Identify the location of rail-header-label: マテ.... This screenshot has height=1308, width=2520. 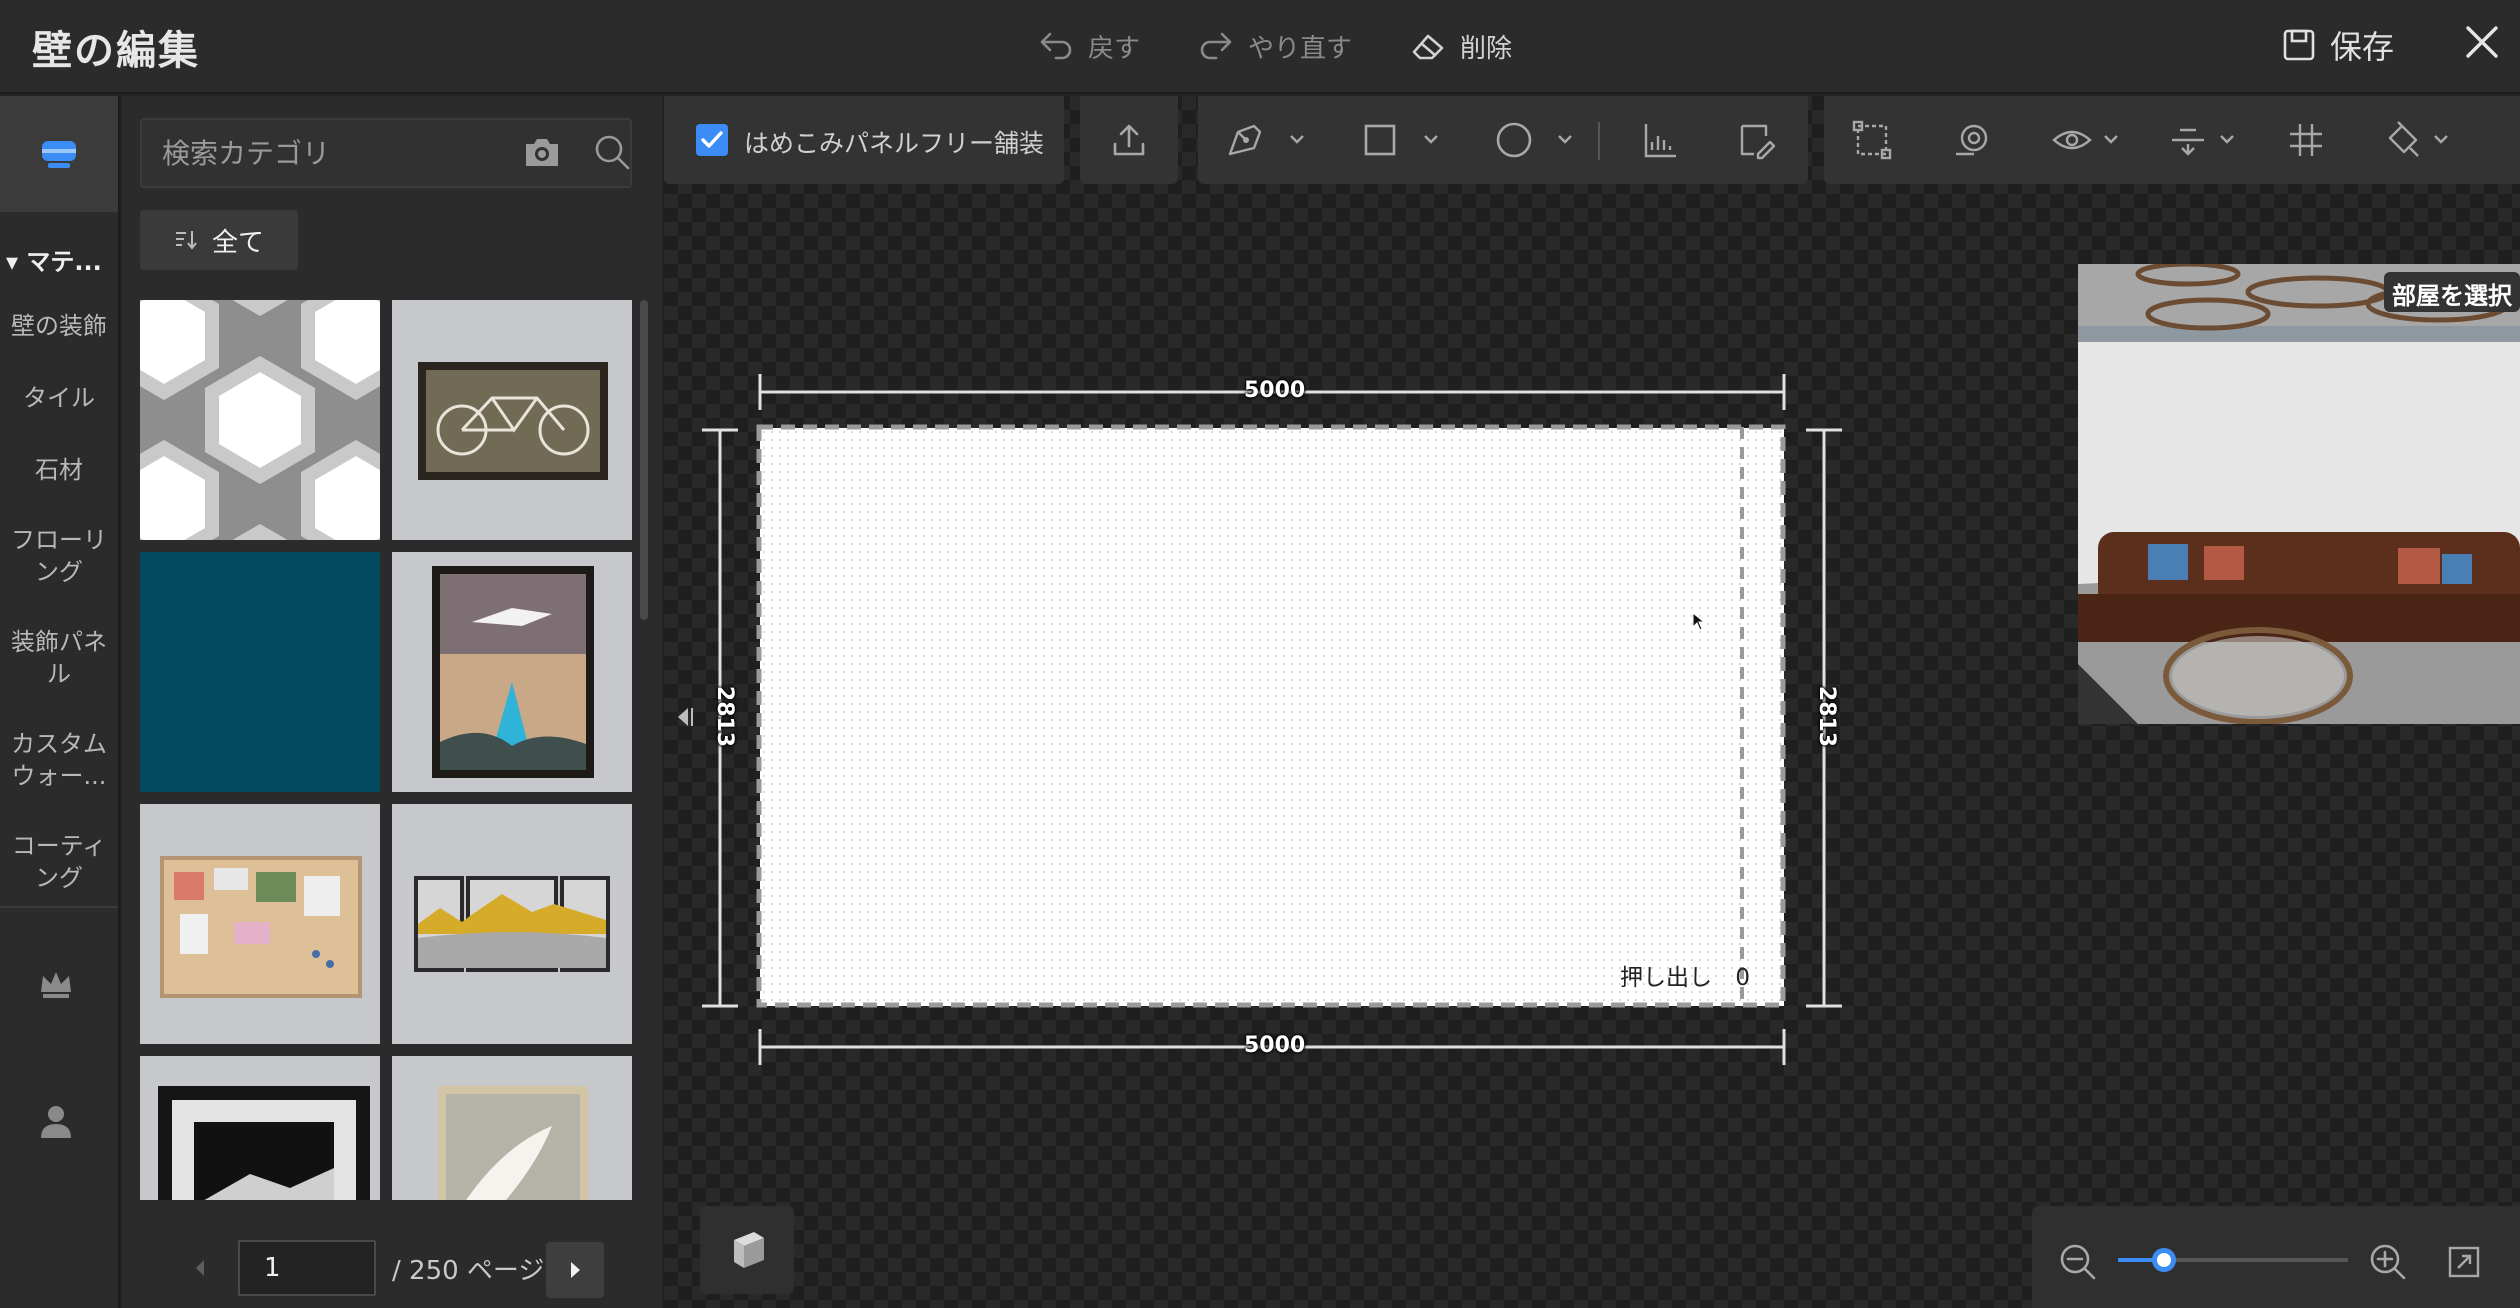
(64, 262).